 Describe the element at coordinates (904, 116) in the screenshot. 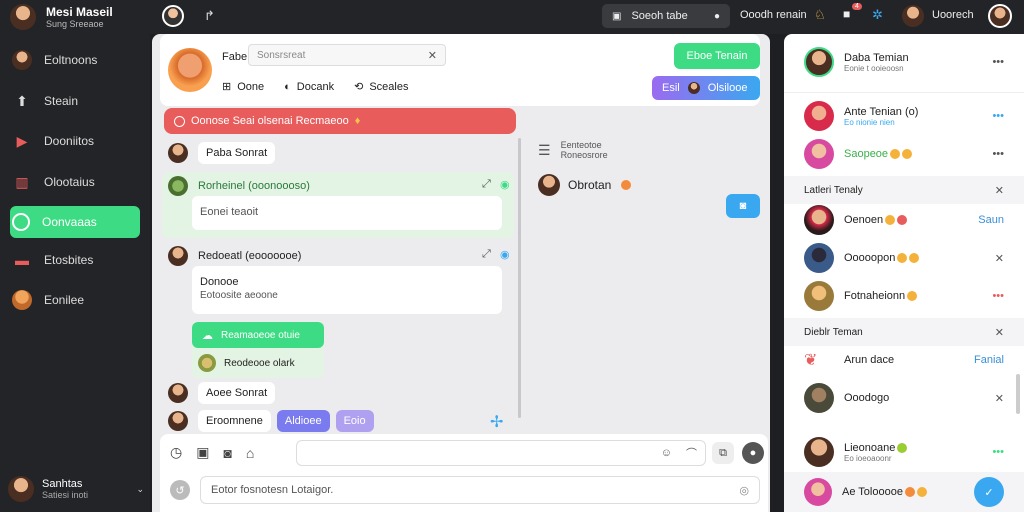

I see `rp-row-0: Ante Tenian (o) Eo nionie nien •••` at that location.